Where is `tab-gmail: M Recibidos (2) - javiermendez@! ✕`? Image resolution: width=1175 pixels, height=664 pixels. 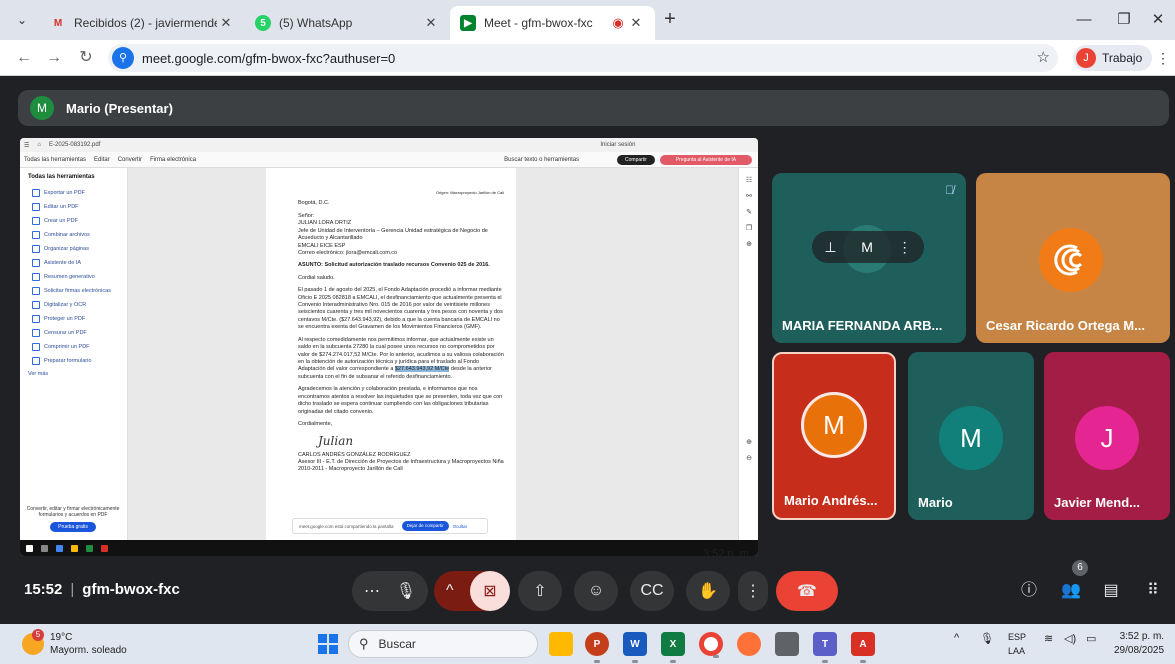 tab-gmail: M Recibidos (2) - javiermendez@! ✕ is located at coordinates (142, 23).